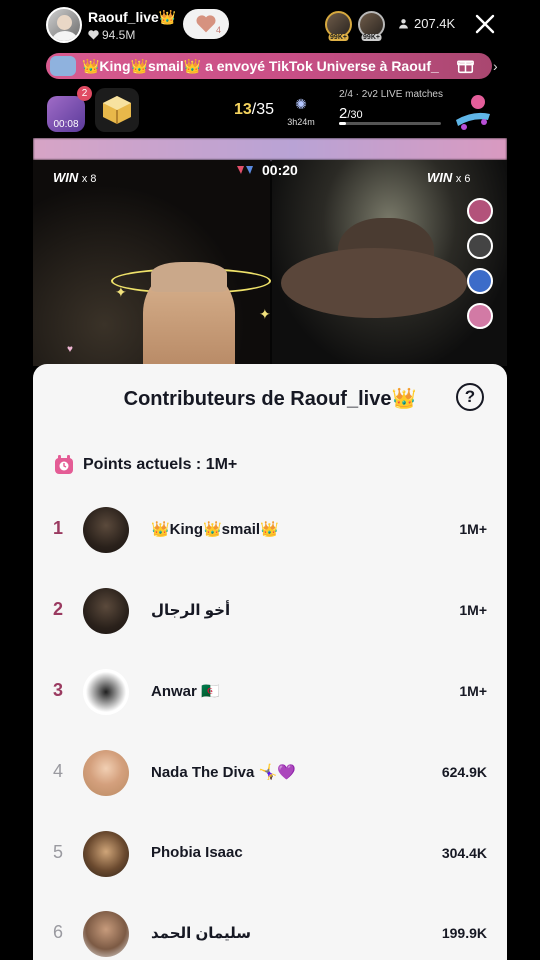 Image resolution: width=540 pixels, height=960 pixels. Describe the element at coordinates (270, 611) in the screenshot. I see `contributor-row: 2 أخو الرجال 1M+` at that location.